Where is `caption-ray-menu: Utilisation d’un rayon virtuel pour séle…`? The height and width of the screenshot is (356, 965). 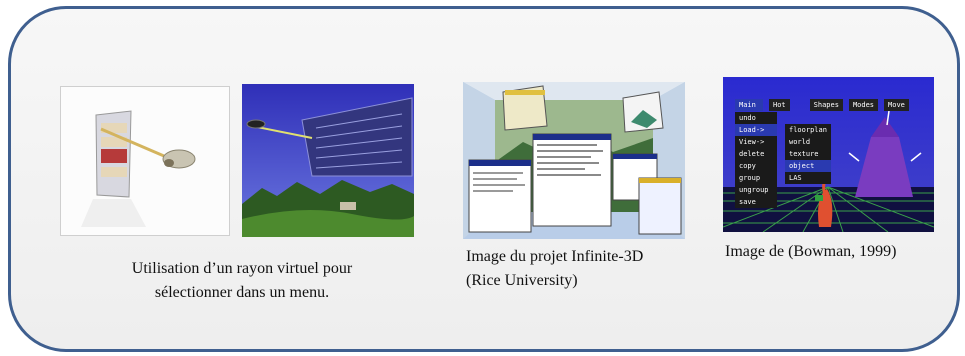 caption-ray-menu: Utilisation d’un rayon virtuel pour séle… is located at coordinates (242, 281).